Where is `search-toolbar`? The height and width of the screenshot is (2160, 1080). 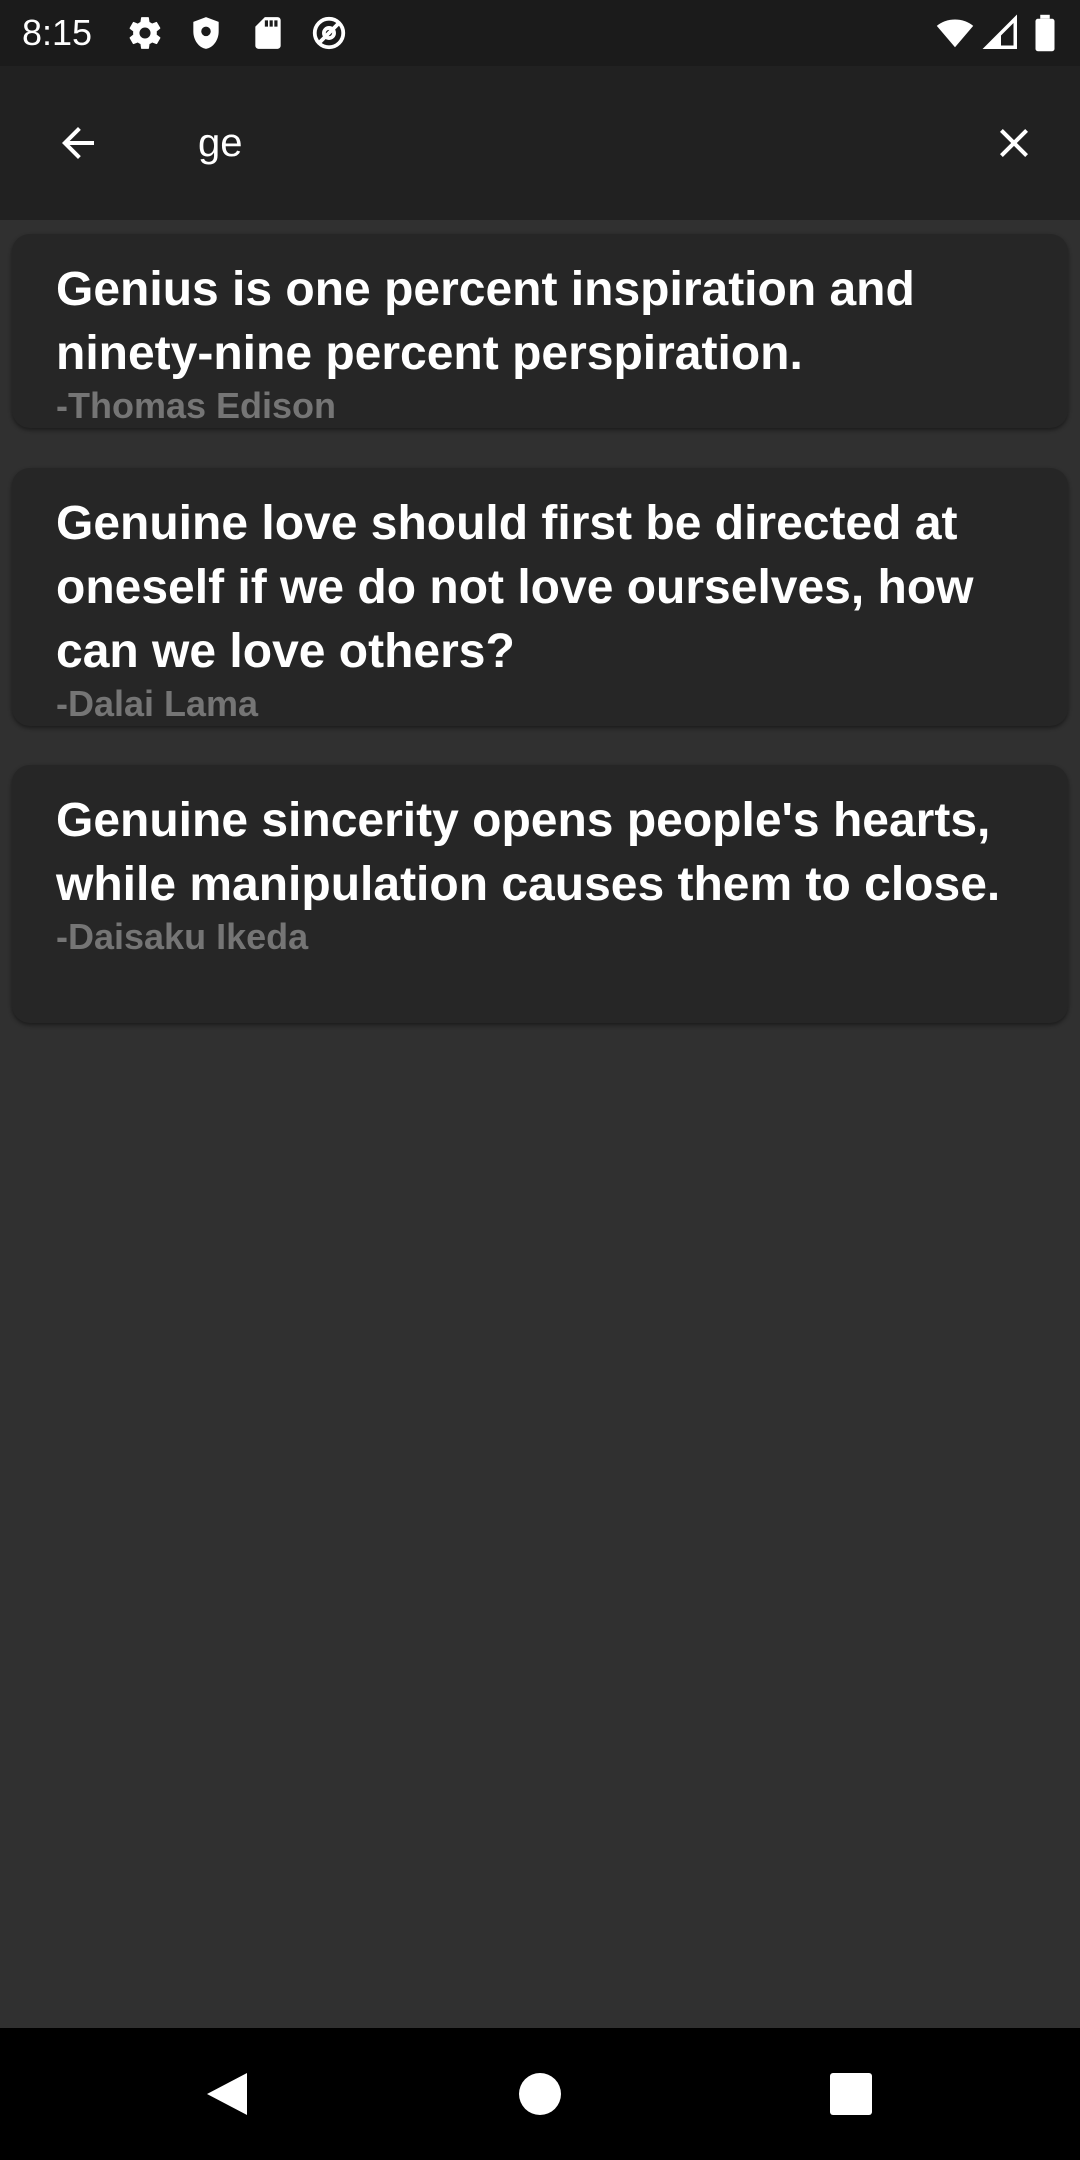 search-toolbar is located at coordinates (540, 143).